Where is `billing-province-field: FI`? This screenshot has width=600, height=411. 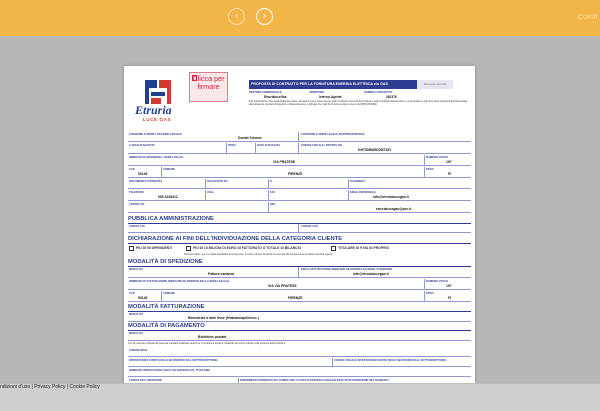
billing-province-field: FI is located at coordinates (449, 298).